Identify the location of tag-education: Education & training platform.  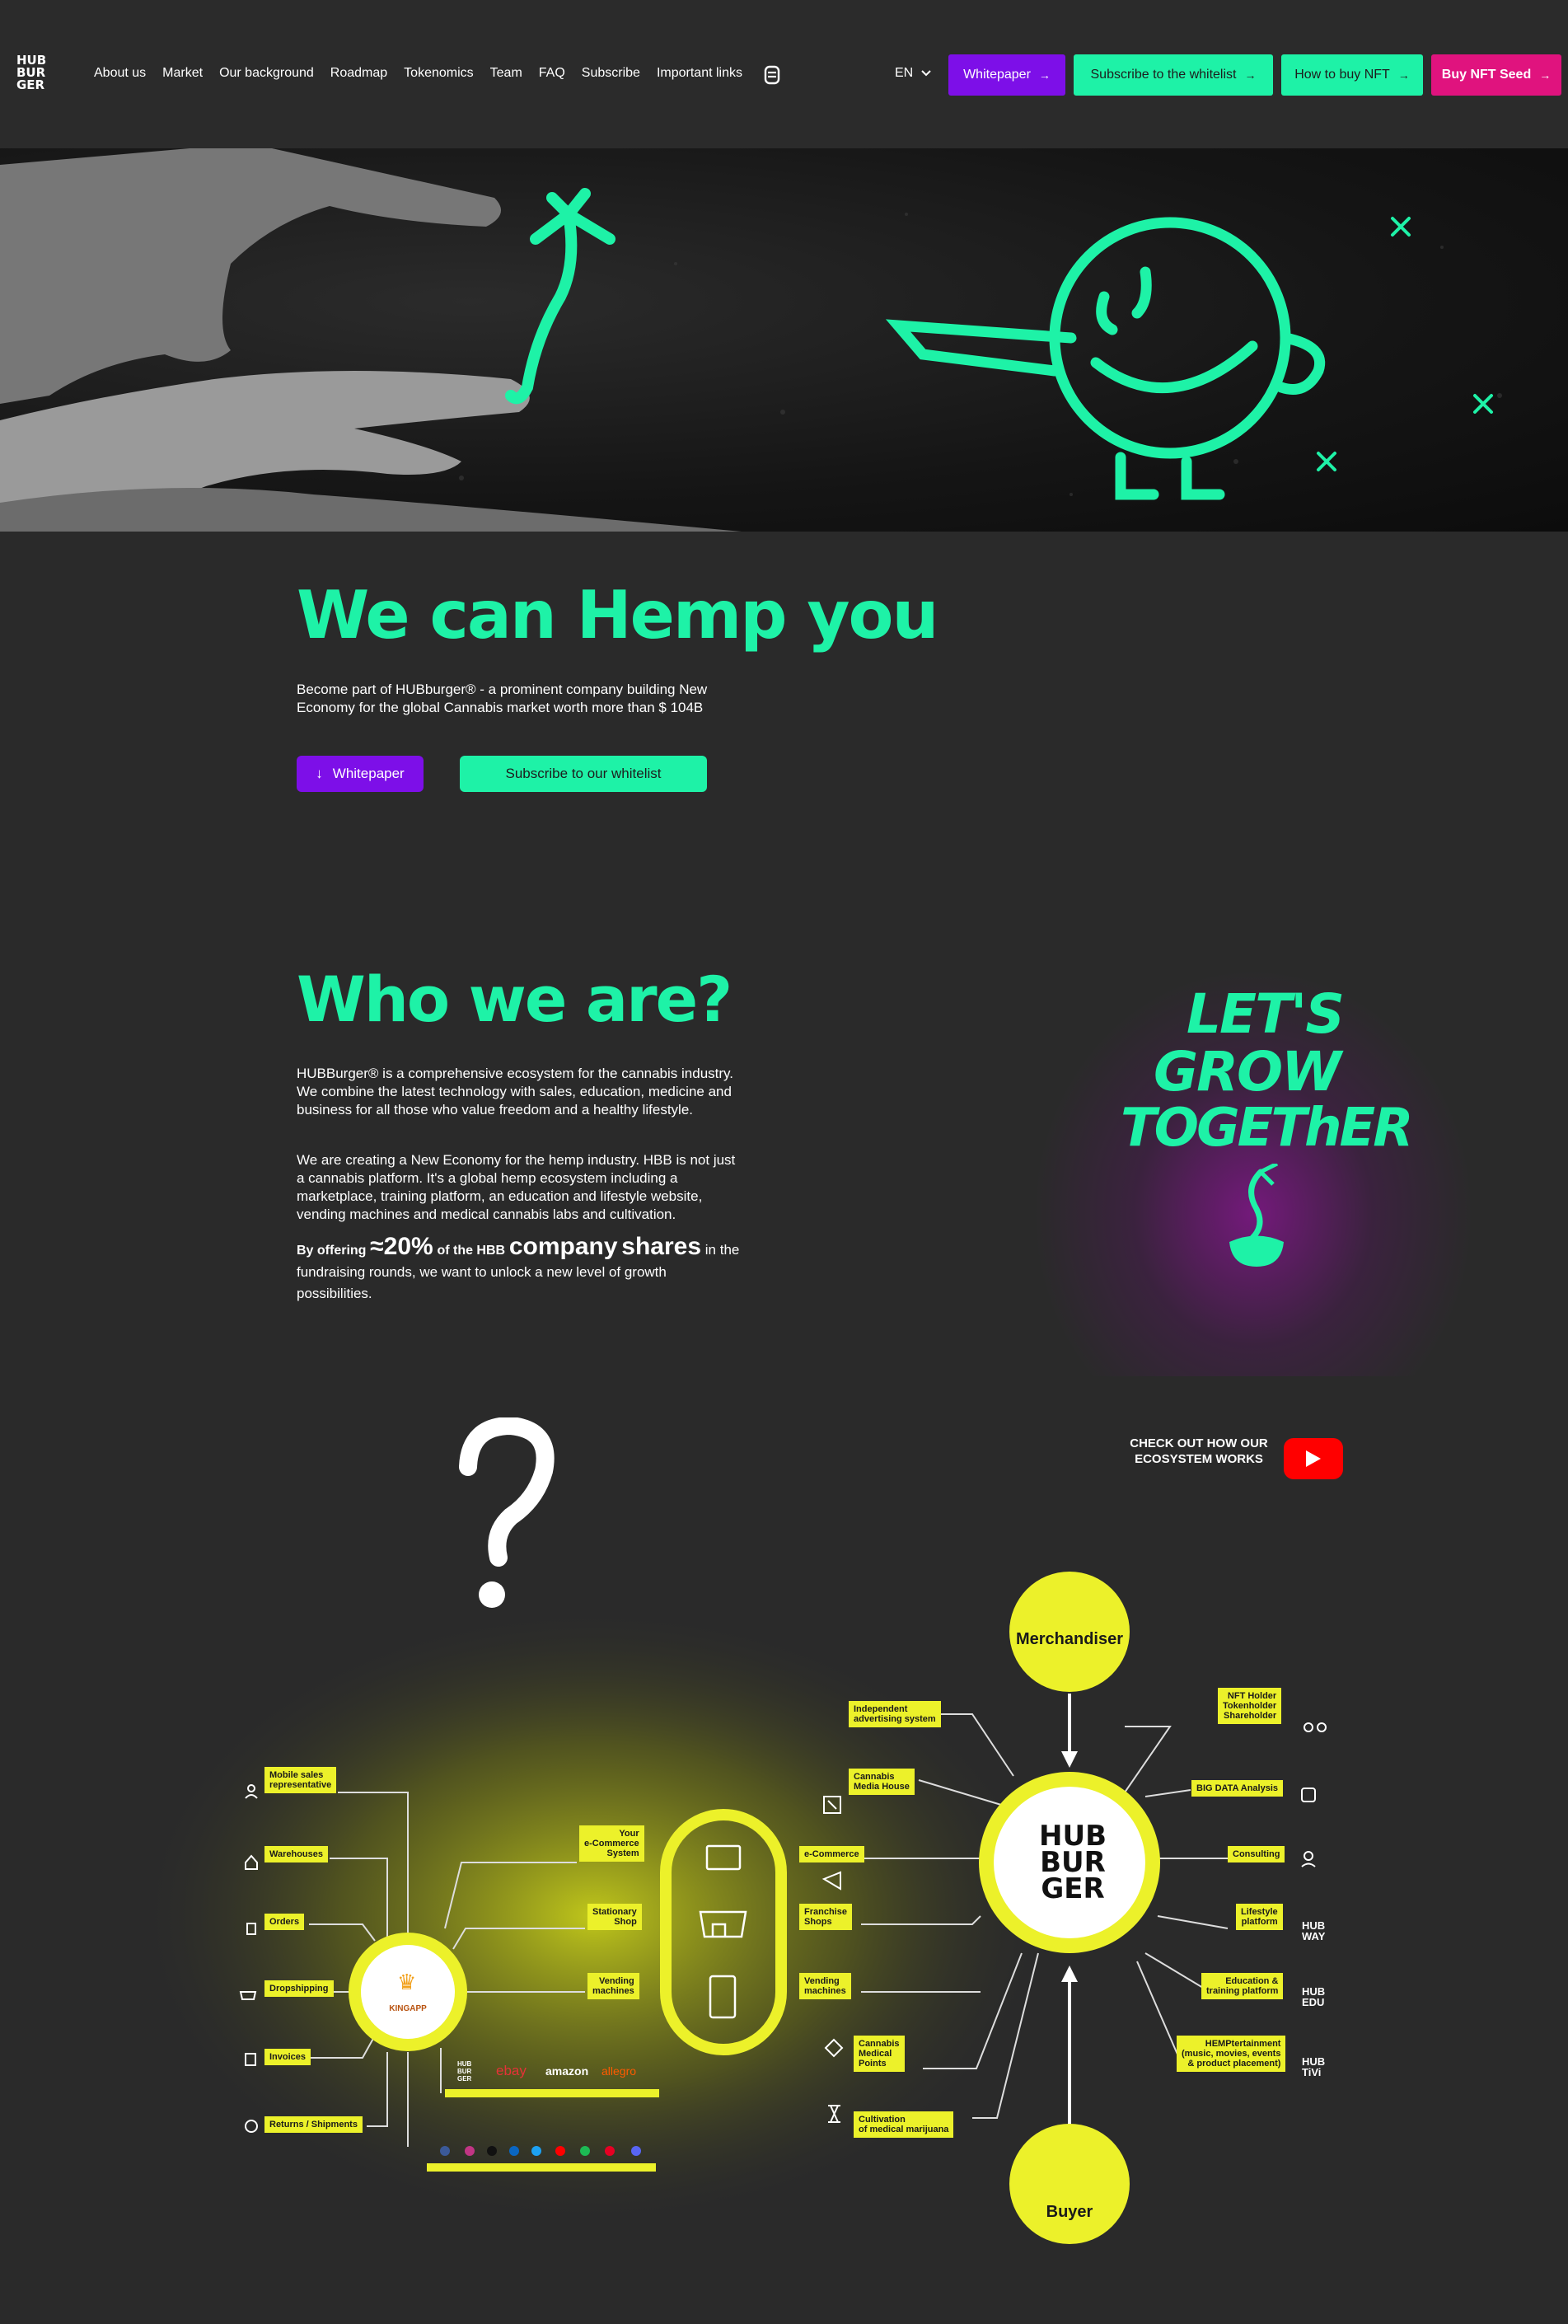
(1243, 1986).